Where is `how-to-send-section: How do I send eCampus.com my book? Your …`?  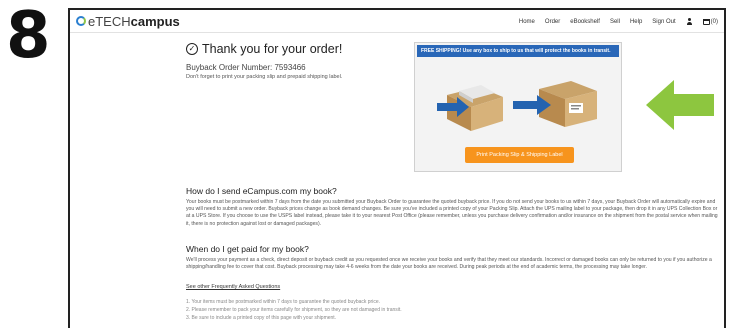
how-to-send-section: How do I send eCampus.com my book? Your … is located at coordinates (454, 207).